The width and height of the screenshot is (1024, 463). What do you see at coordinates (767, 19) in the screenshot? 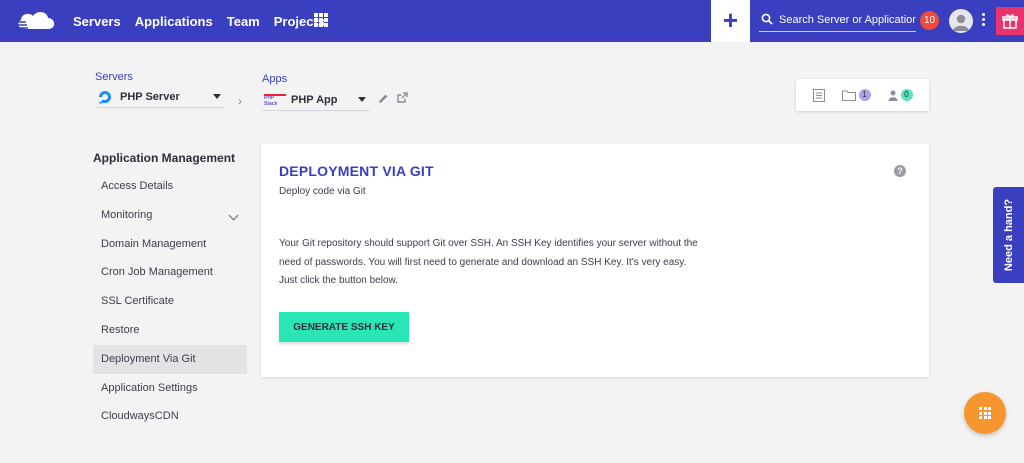
I see `search-icon` at bounding box center [767, 19].